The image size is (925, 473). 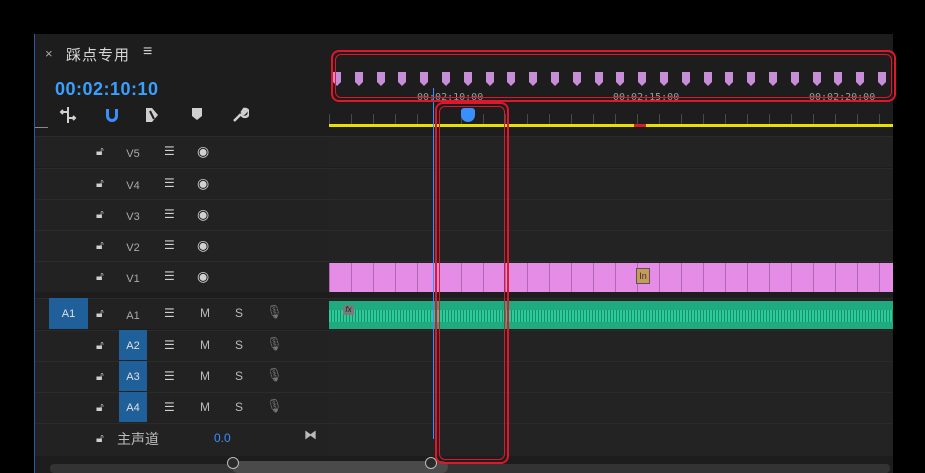 What do you see at coordinates (233, 463) in the screenshot?
I see `zoom-handle-left` at bounding box center [233, 463].